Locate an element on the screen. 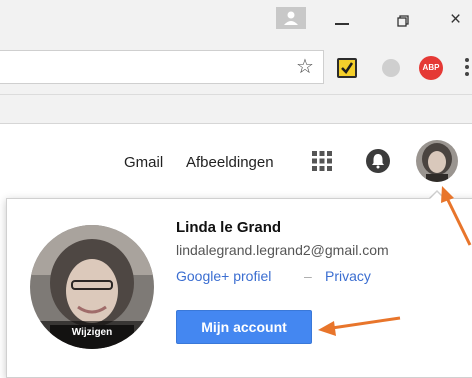  account-name: Linda le Grand is located at coordinates (229, 227).